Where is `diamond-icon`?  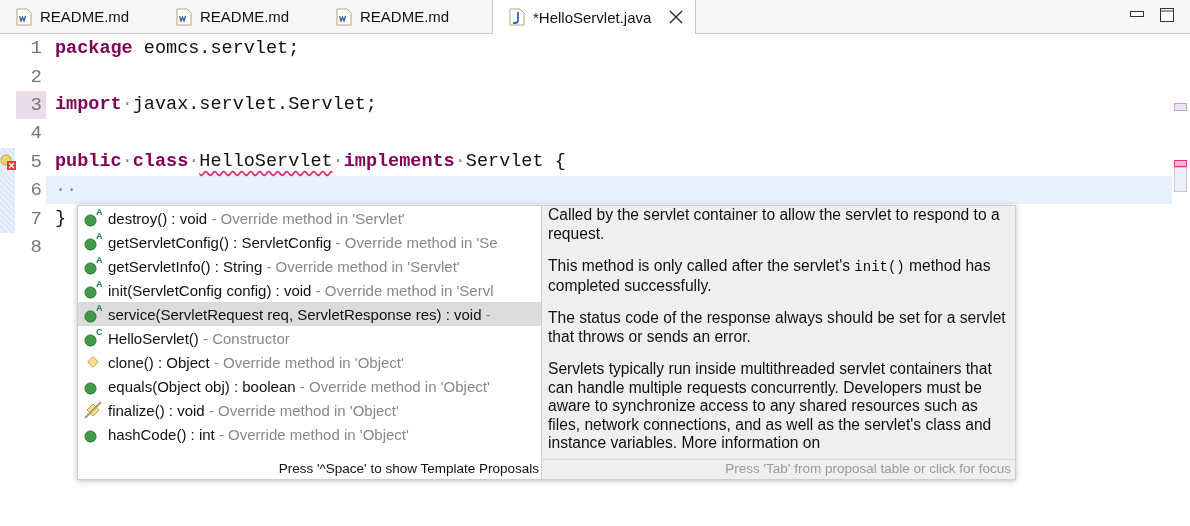
diamond-icon is located at coordinates (93, 362).